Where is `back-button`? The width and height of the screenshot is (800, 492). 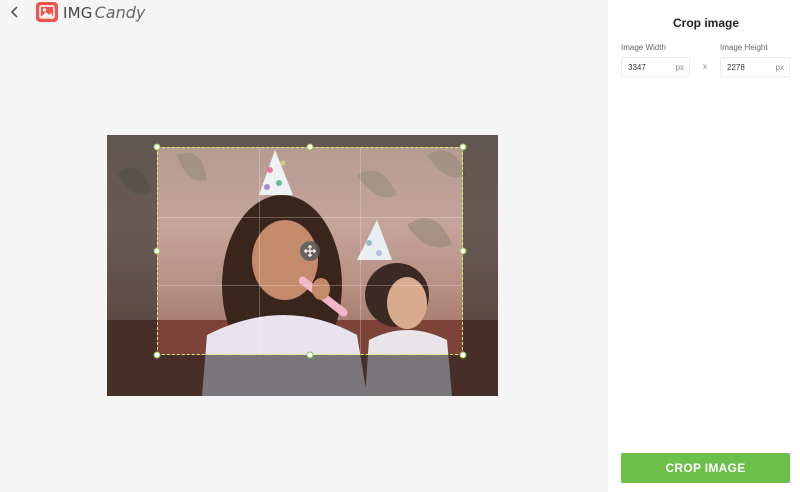
back-button is located at coordinates (15, 12).